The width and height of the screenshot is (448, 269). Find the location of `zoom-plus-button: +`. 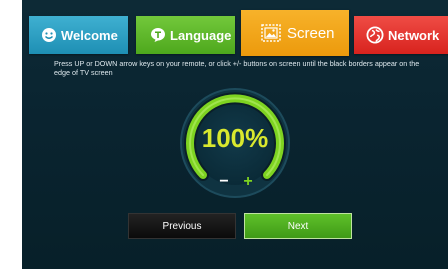

zoom-plus-button: + is located at coordinates (248, 182).